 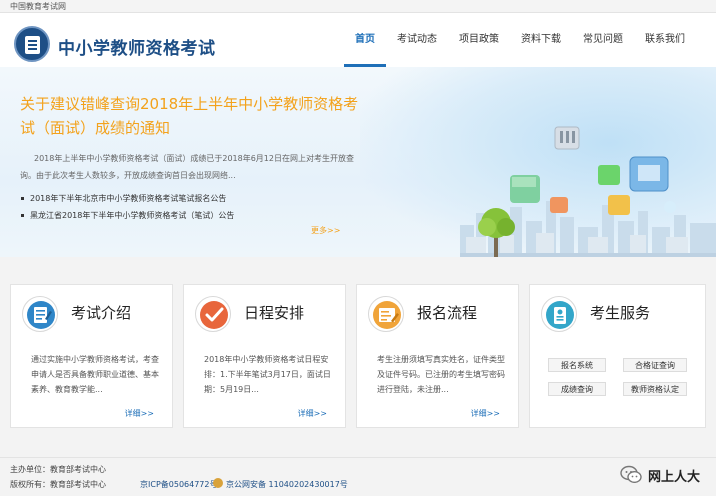 I want to click on nav-contact: 联系我们, so click(x=665, y=40).